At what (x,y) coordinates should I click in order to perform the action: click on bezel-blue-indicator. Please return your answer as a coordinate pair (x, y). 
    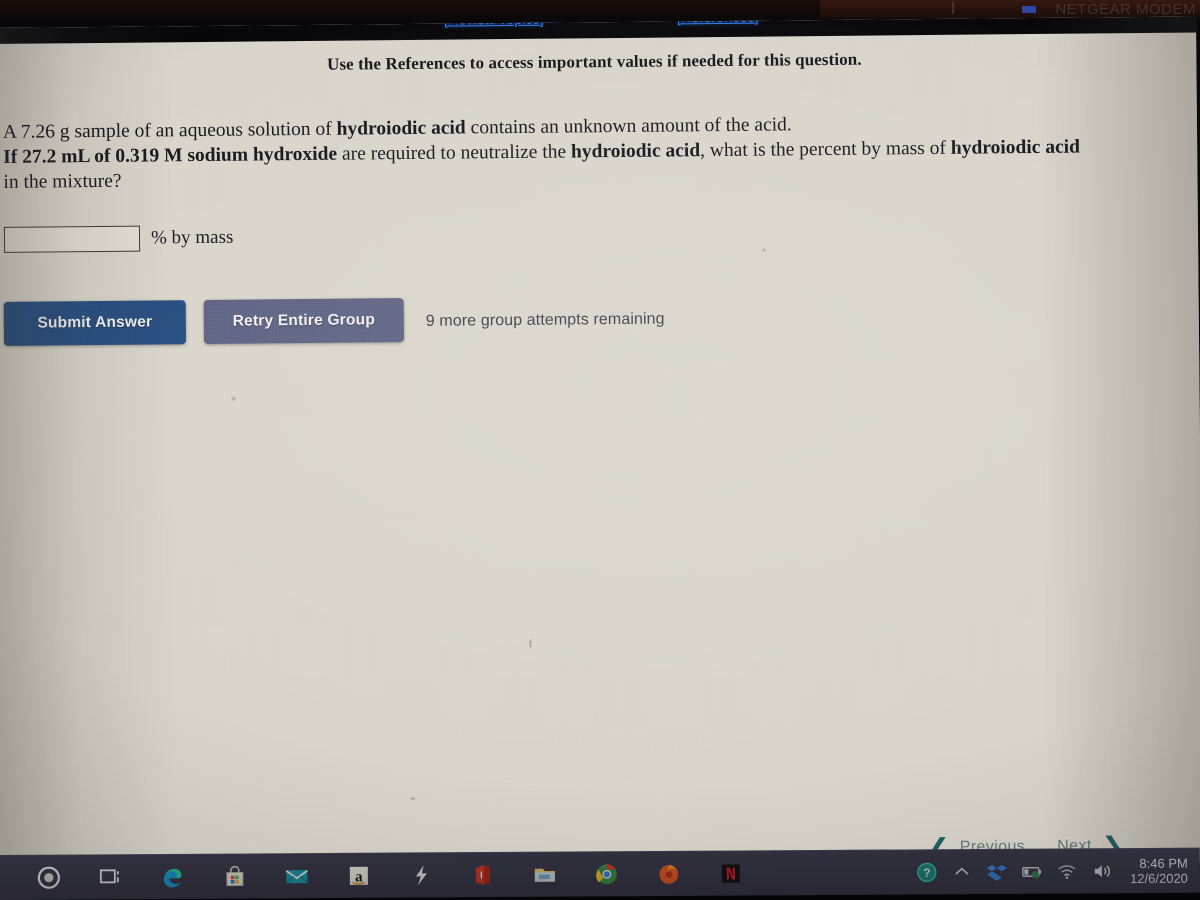
    Looking at the image, I should click on (1029, 9).